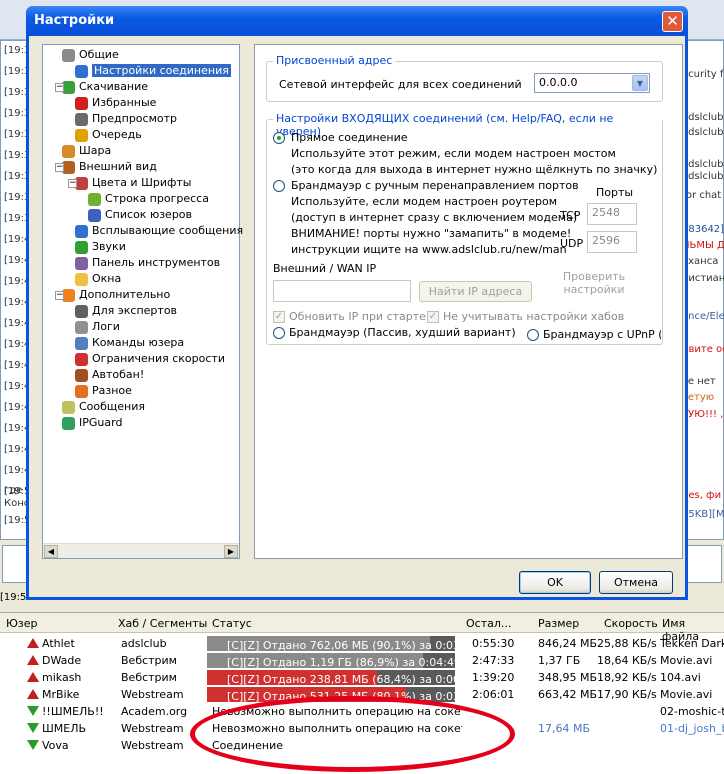 The image size is (724, 774). What do you see at coordinates (159, 231) in the screenshot?
I see `tree-item-popup: Всплывающие сообщения` at bounding box center [159, 231].